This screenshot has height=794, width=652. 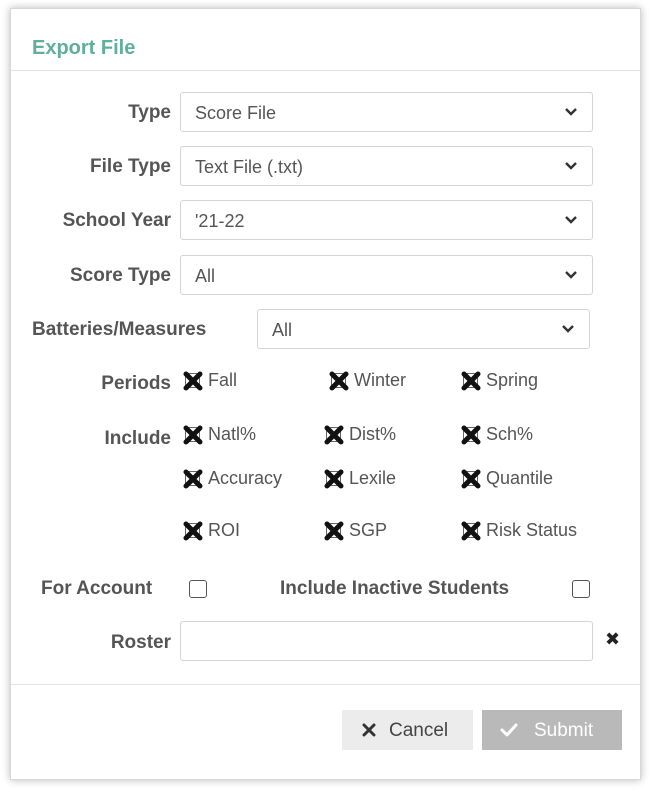 What do you see at coordinates (369, 730) in the screenshot?
I see `close-icon` at bounding box center [369, 730].